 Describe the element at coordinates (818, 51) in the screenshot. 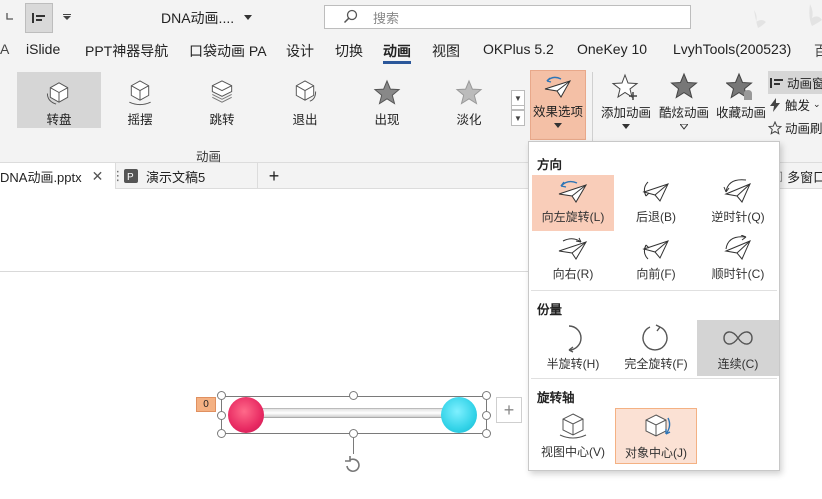

I see `tab-overflow-right: 百` at that location.